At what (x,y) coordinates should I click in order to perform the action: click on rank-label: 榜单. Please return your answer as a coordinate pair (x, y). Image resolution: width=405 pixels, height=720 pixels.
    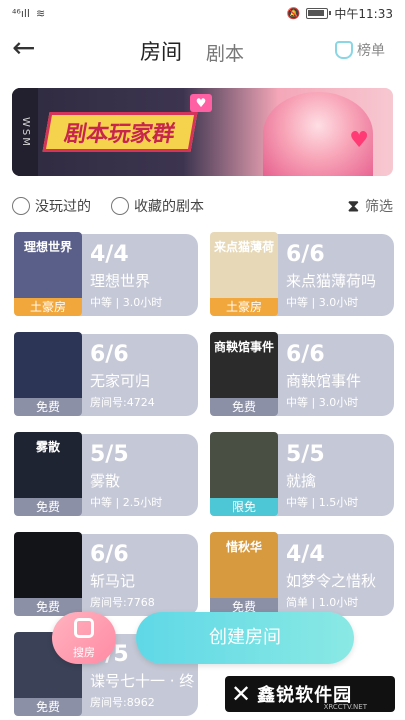
    Looking at the image, I should click on (371, 51).